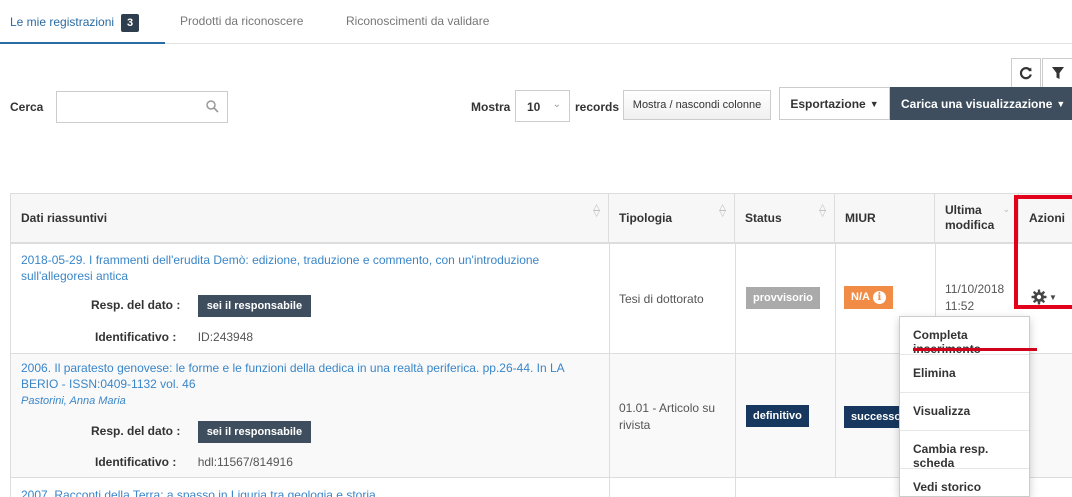  What do you see at coordinates (783, 298) in the screenshot?
I see `status-badge: provvisorio` at bounding box center [783, 298].